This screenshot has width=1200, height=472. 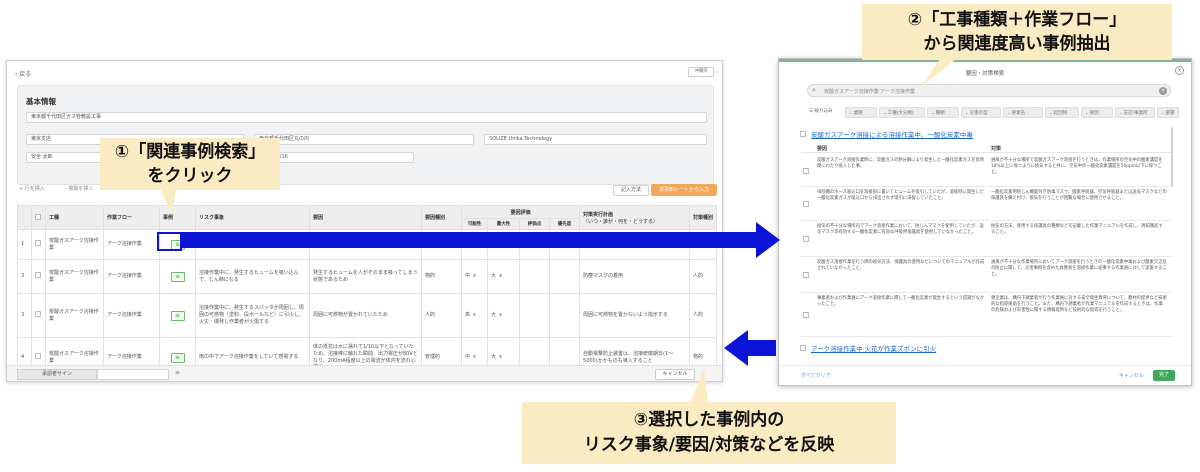 I want to click on row-case-cell: ≡, so click(x=177, y=315).